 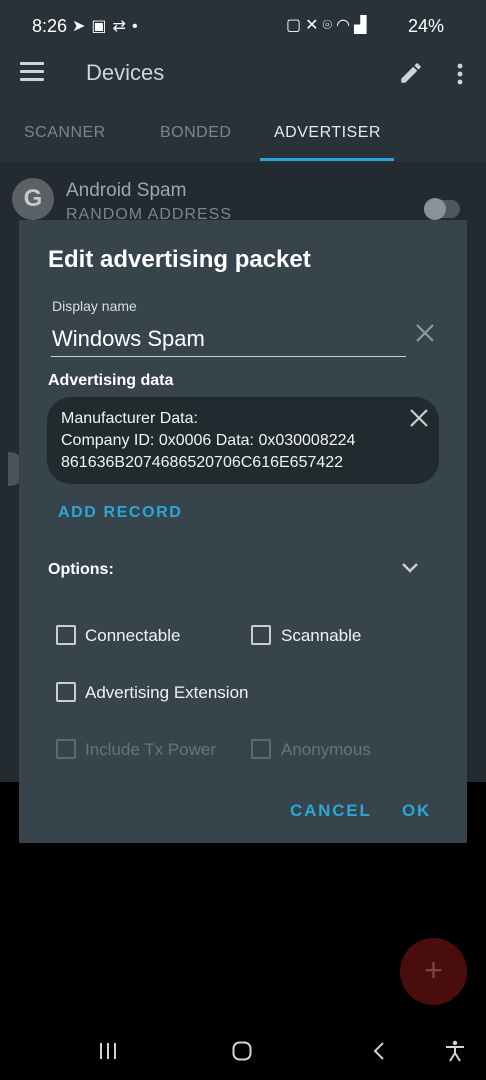 What do you see at coordinates (425, 333) in the screenshot?
I see `clear-icon` at bounding box center [425, 333].